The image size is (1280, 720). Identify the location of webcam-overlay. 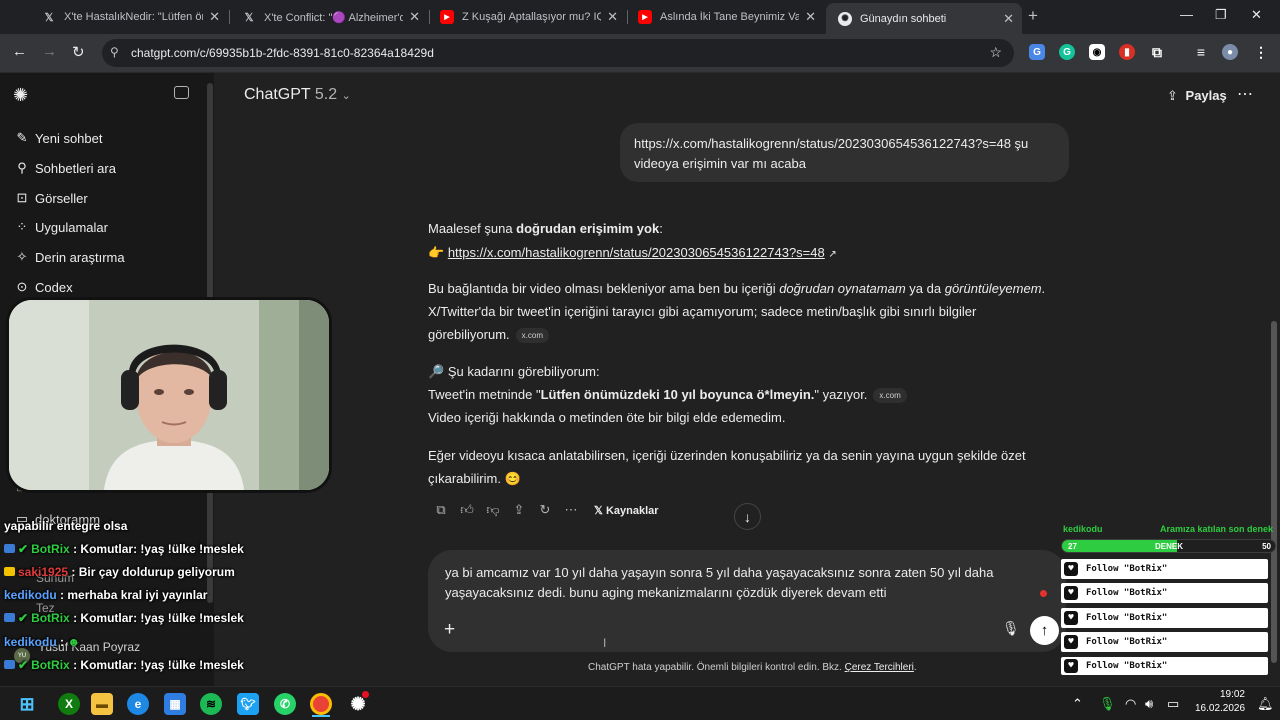
(169, 395).